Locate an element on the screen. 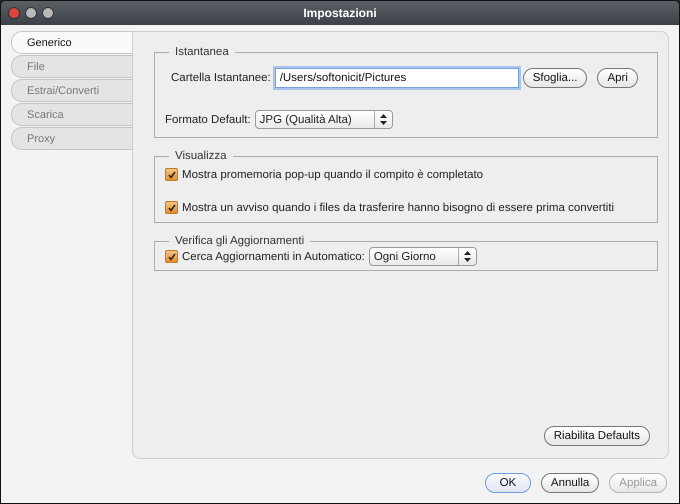 The width and height of the screenshot is (680, 504). sidebar-tab: Scarica is located at coordinates (71, 114).